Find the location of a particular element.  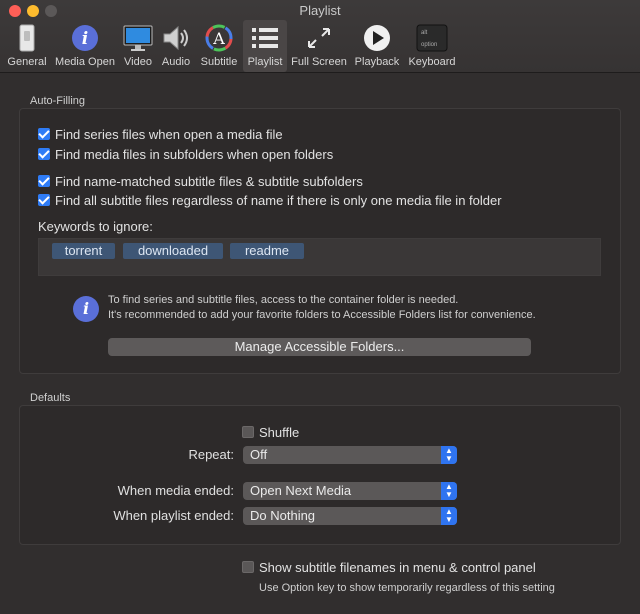

tab-full-screen: Full Screen is located at coordinates (319, 46).